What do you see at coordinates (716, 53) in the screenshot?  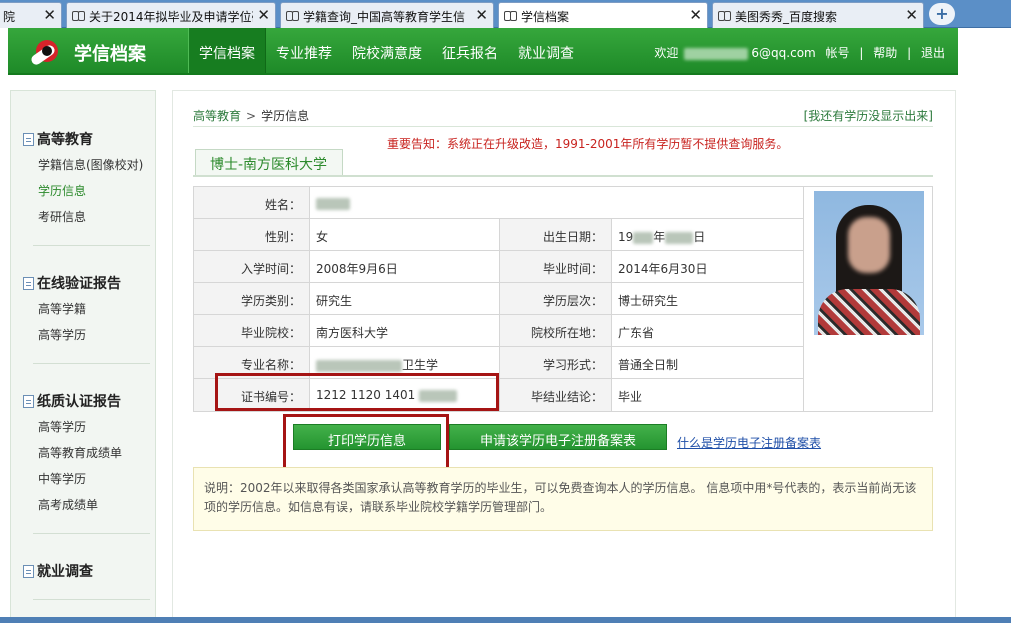 I see `blurred-email` at bounding box center [716, 53].